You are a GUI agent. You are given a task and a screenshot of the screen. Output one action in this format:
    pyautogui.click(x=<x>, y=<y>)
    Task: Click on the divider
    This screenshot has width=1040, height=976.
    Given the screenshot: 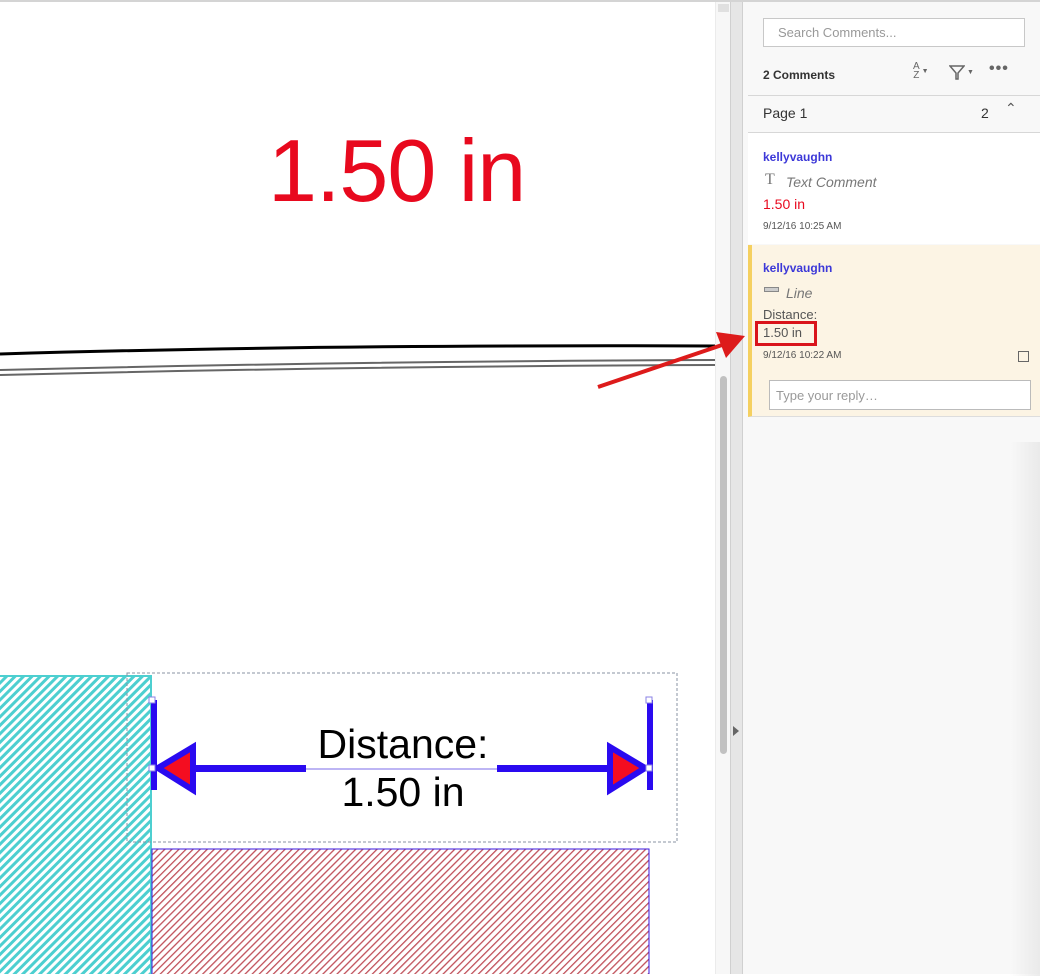 What is the action you would take?
    pyautogui.click(x=894, y=95)
    